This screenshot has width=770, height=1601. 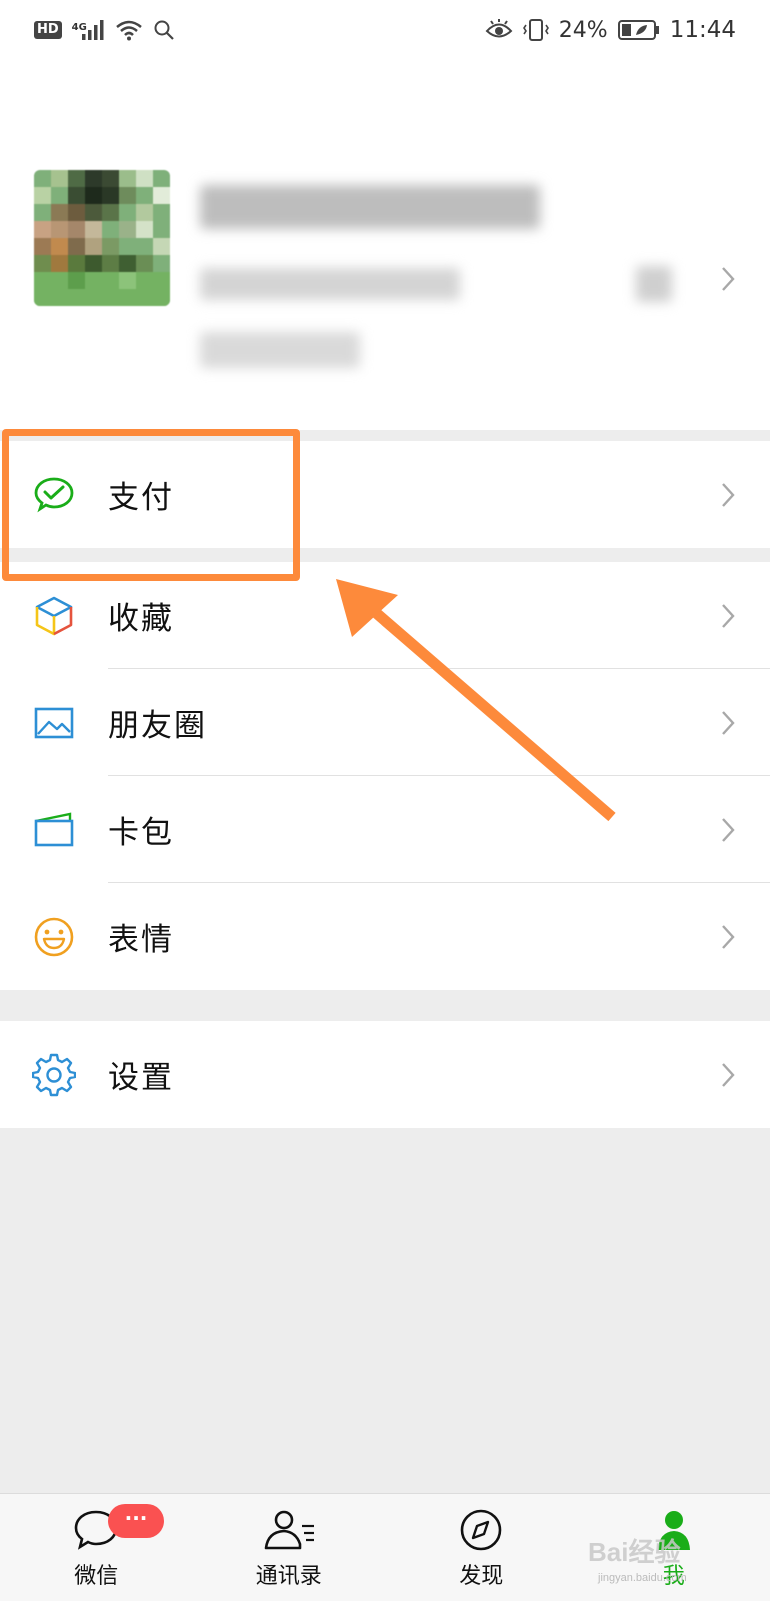 I want to click on status-bar: HD 4G, so click(x=385, y=30).